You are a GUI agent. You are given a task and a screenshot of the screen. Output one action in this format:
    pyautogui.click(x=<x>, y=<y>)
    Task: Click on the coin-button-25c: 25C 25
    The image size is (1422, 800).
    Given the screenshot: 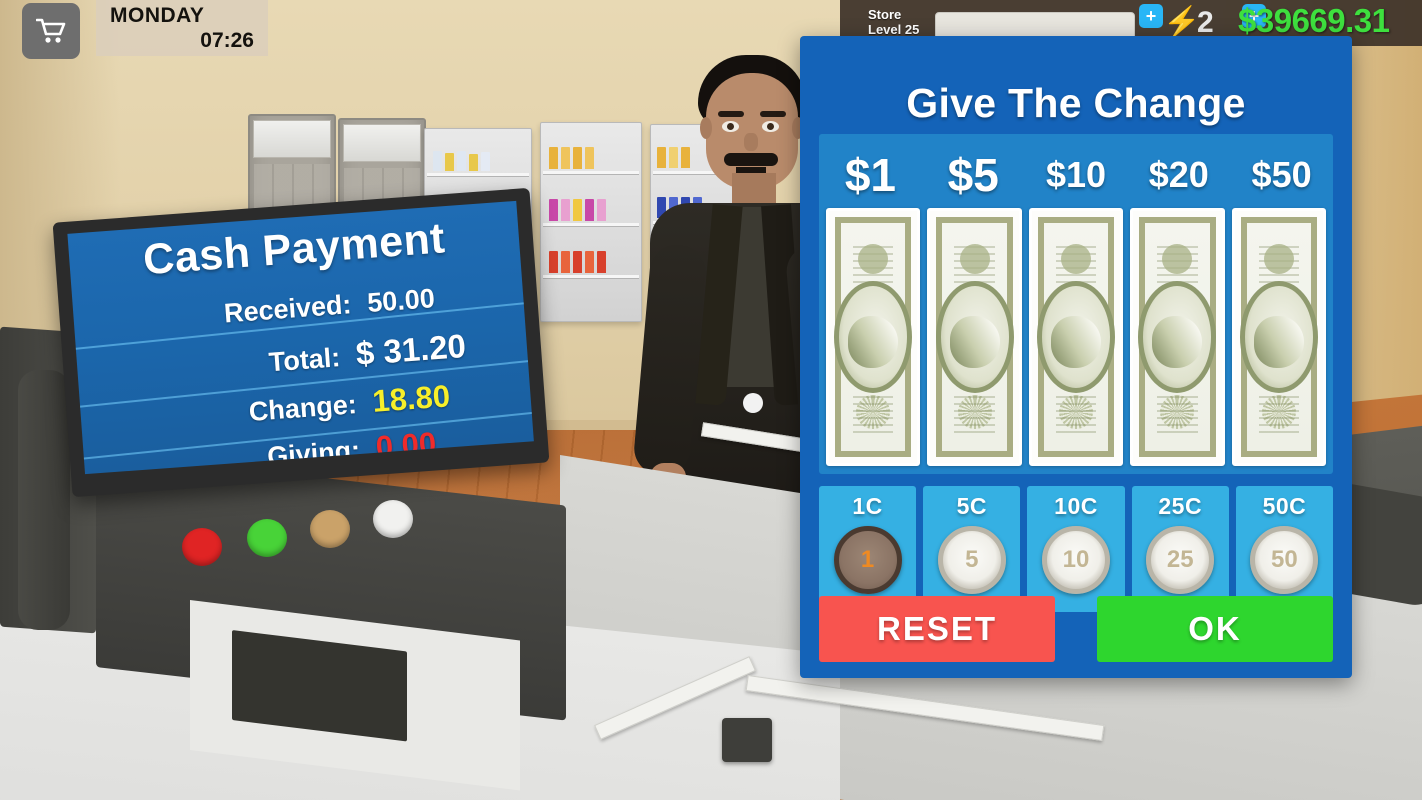 What is the action you would take?
    pyautogui.click(x=1180, y=549)
    